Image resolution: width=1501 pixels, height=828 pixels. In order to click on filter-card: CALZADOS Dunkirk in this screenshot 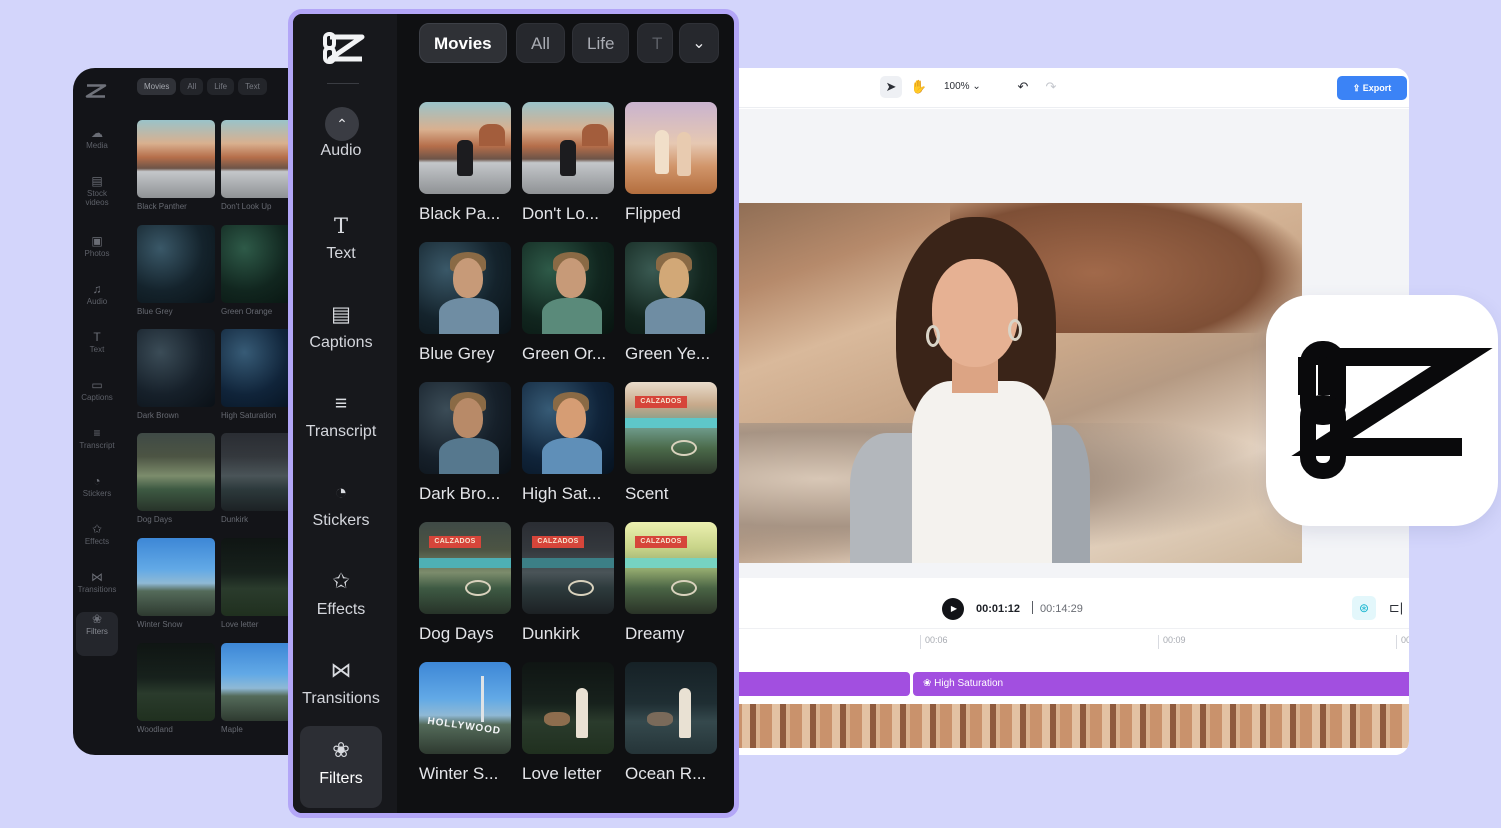, I will do `click(568, 583)`.